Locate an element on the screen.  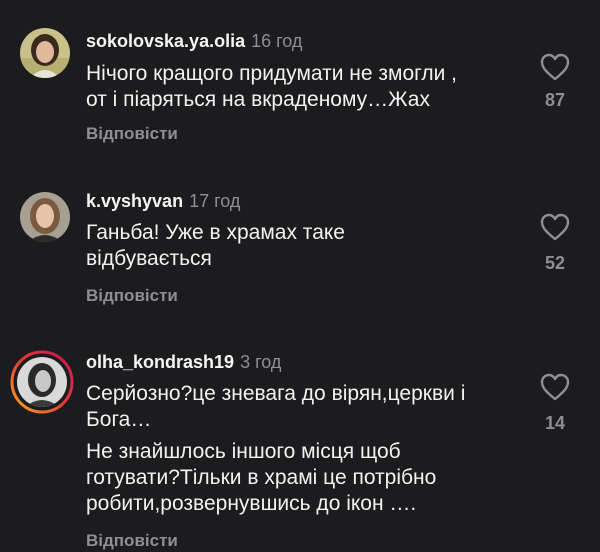
comment-text: Ганьба! Уже в храмах таке відбувається is located at coordinates (306, 246).